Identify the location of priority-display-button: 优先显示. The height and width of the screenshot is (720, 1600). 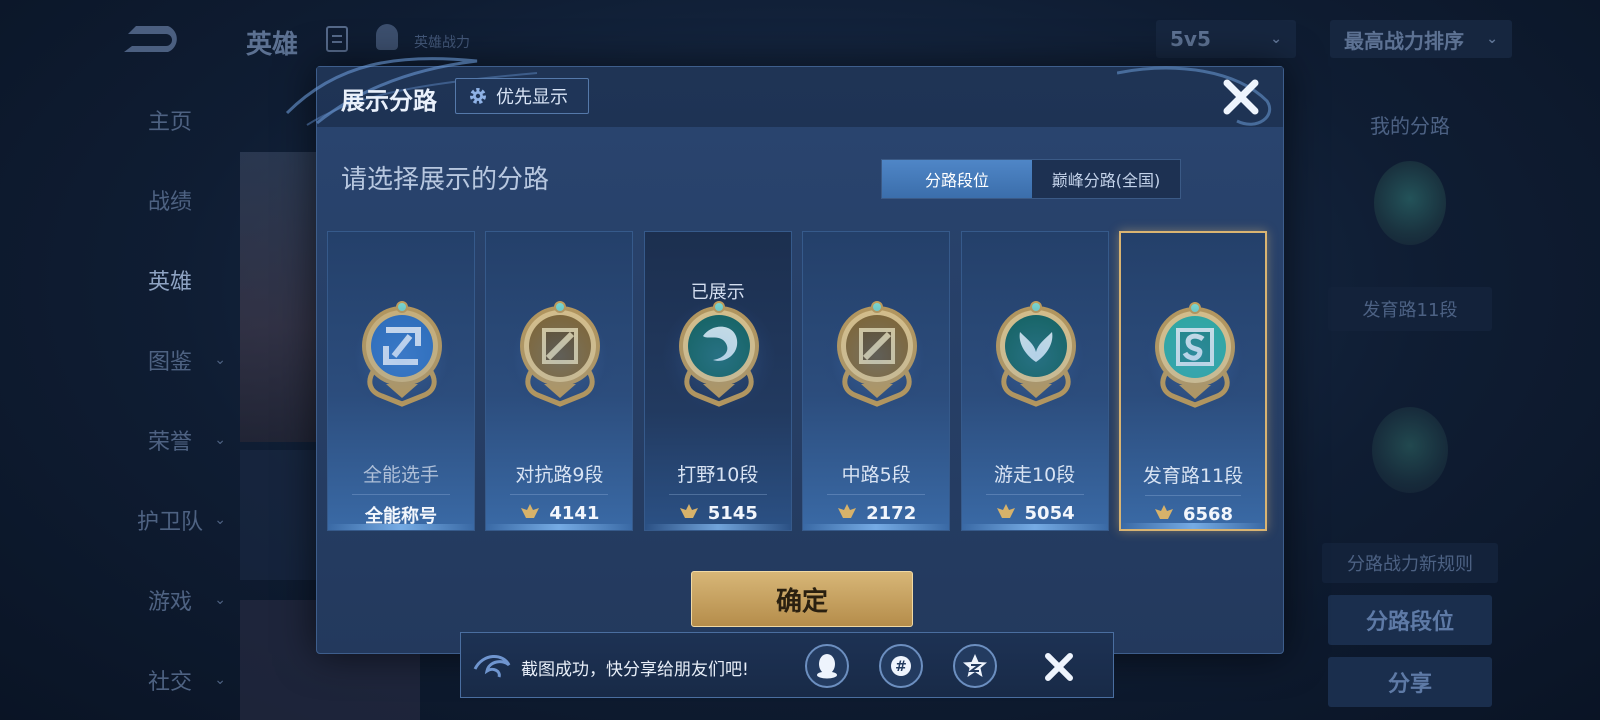
(522, 96).